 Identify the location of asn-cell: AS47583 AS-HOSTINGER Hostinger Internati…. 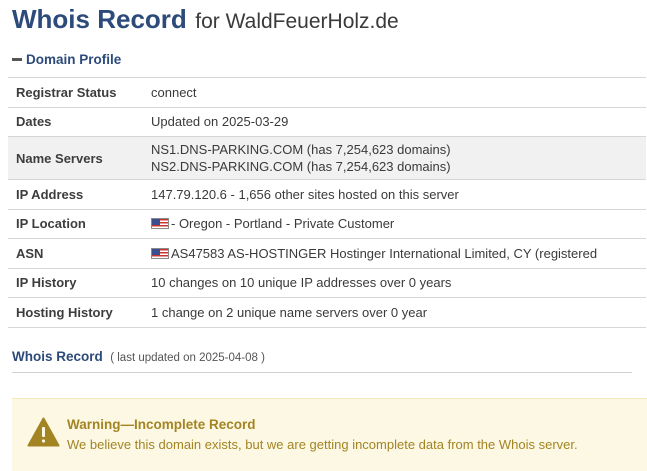
(394, 254).